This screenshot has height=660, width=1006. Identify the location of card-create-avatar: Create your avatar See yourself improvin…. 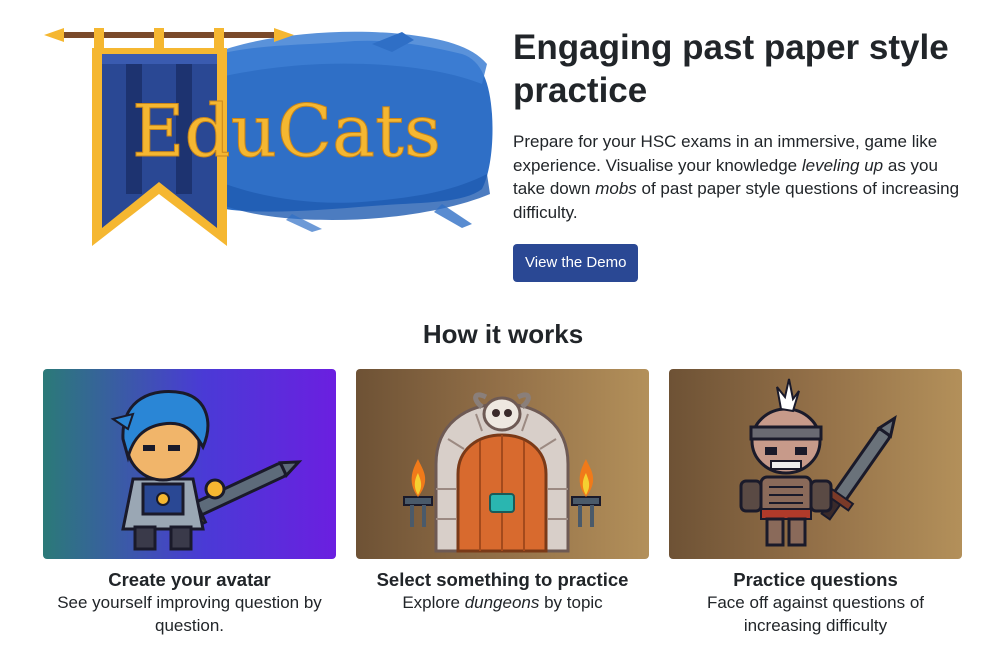
(189, 503).